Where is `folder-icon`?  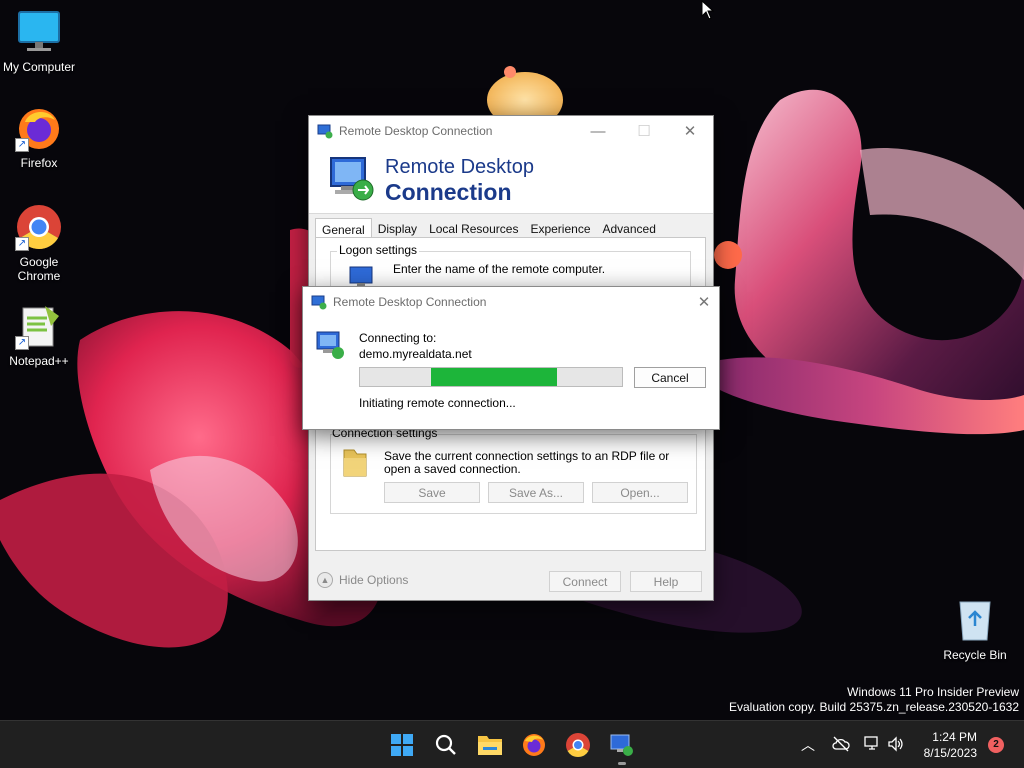
folder-icon is located at coordinates (355, 463).